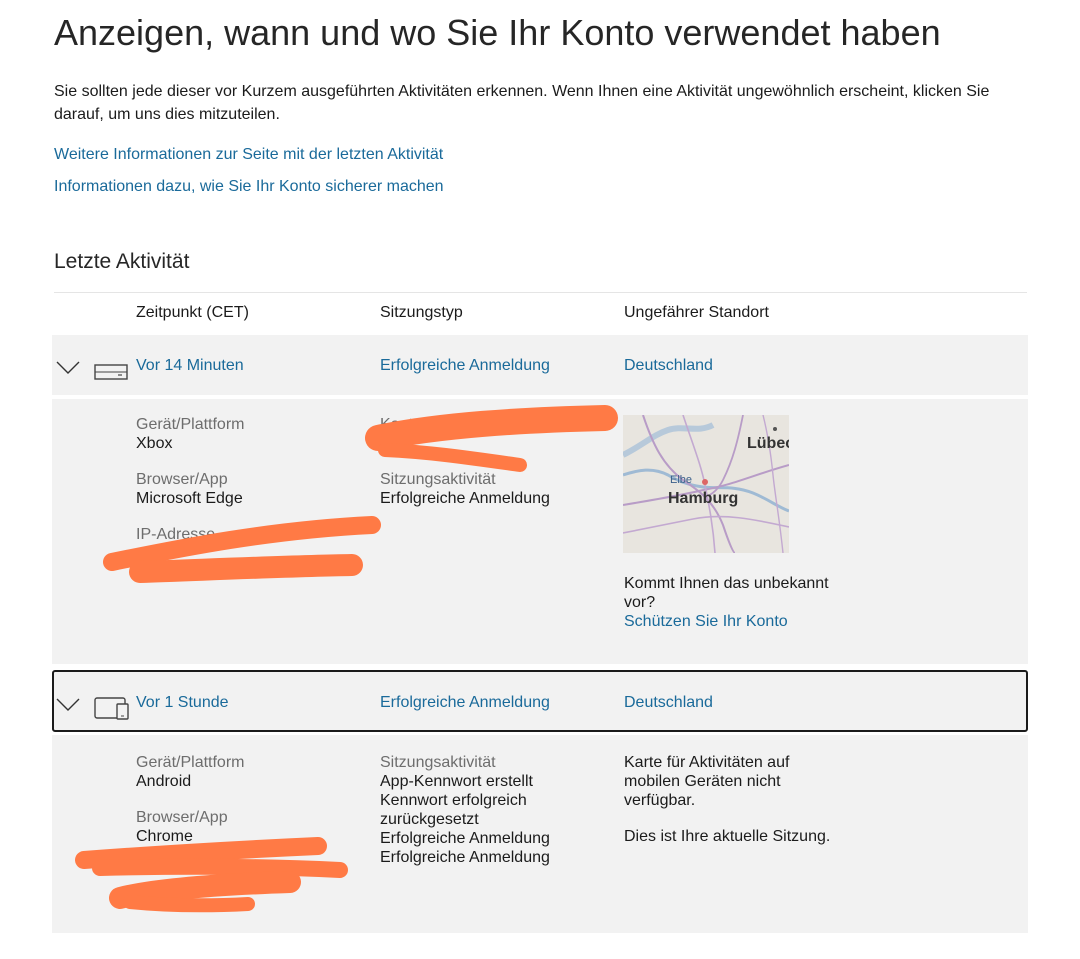  I want to click on device-value: Xbox, so click(154, 443).